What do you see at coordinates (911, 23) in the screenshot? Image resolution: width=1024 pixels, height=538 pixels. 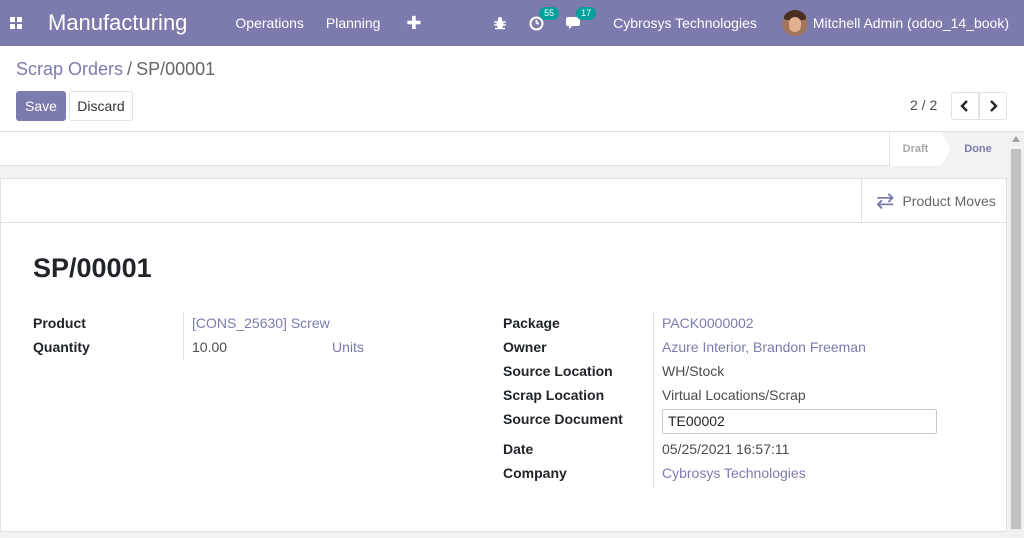 I see `user-menu: Mitchell Admin (odoo_14_book)` at bounding box center [911, 23].